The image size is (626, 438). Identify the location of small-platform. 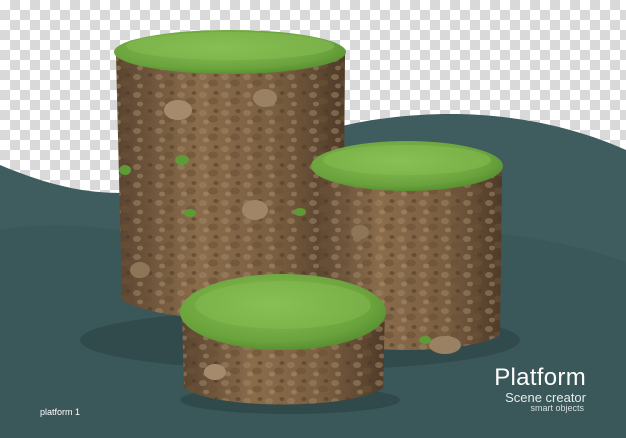
(283, 339).